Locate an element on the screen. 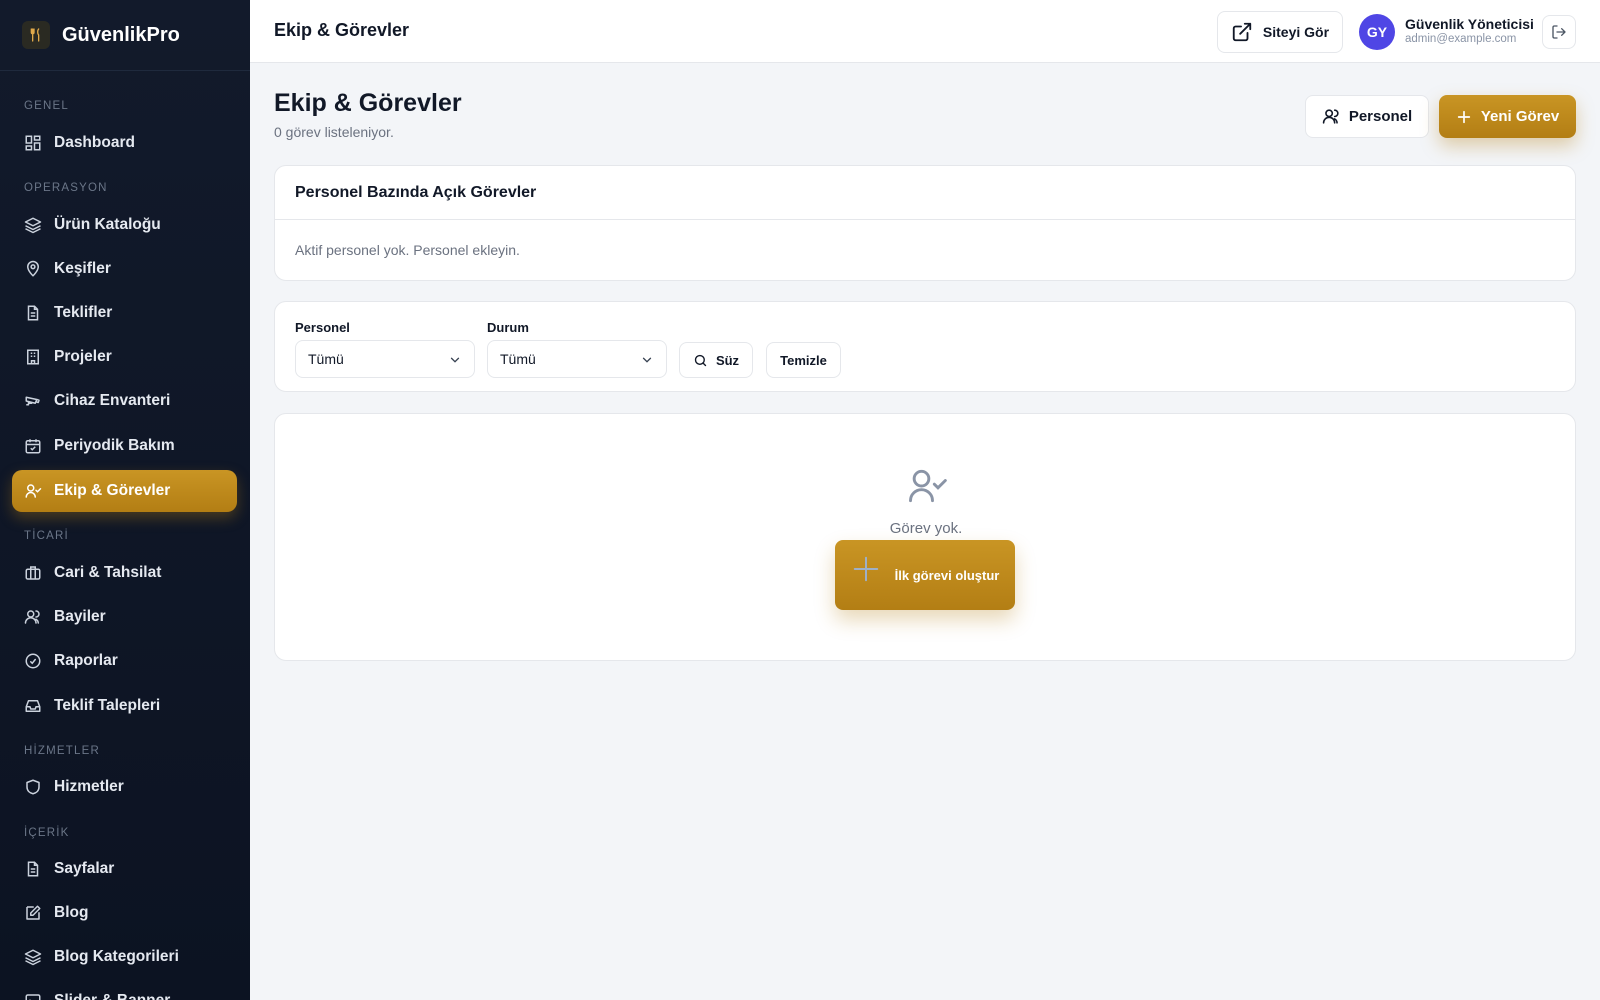 The height and width of the screenshot is (1000, 1600). sidebar-item-slider-banner: Slider & Banner is located at coordinates (124, 990).